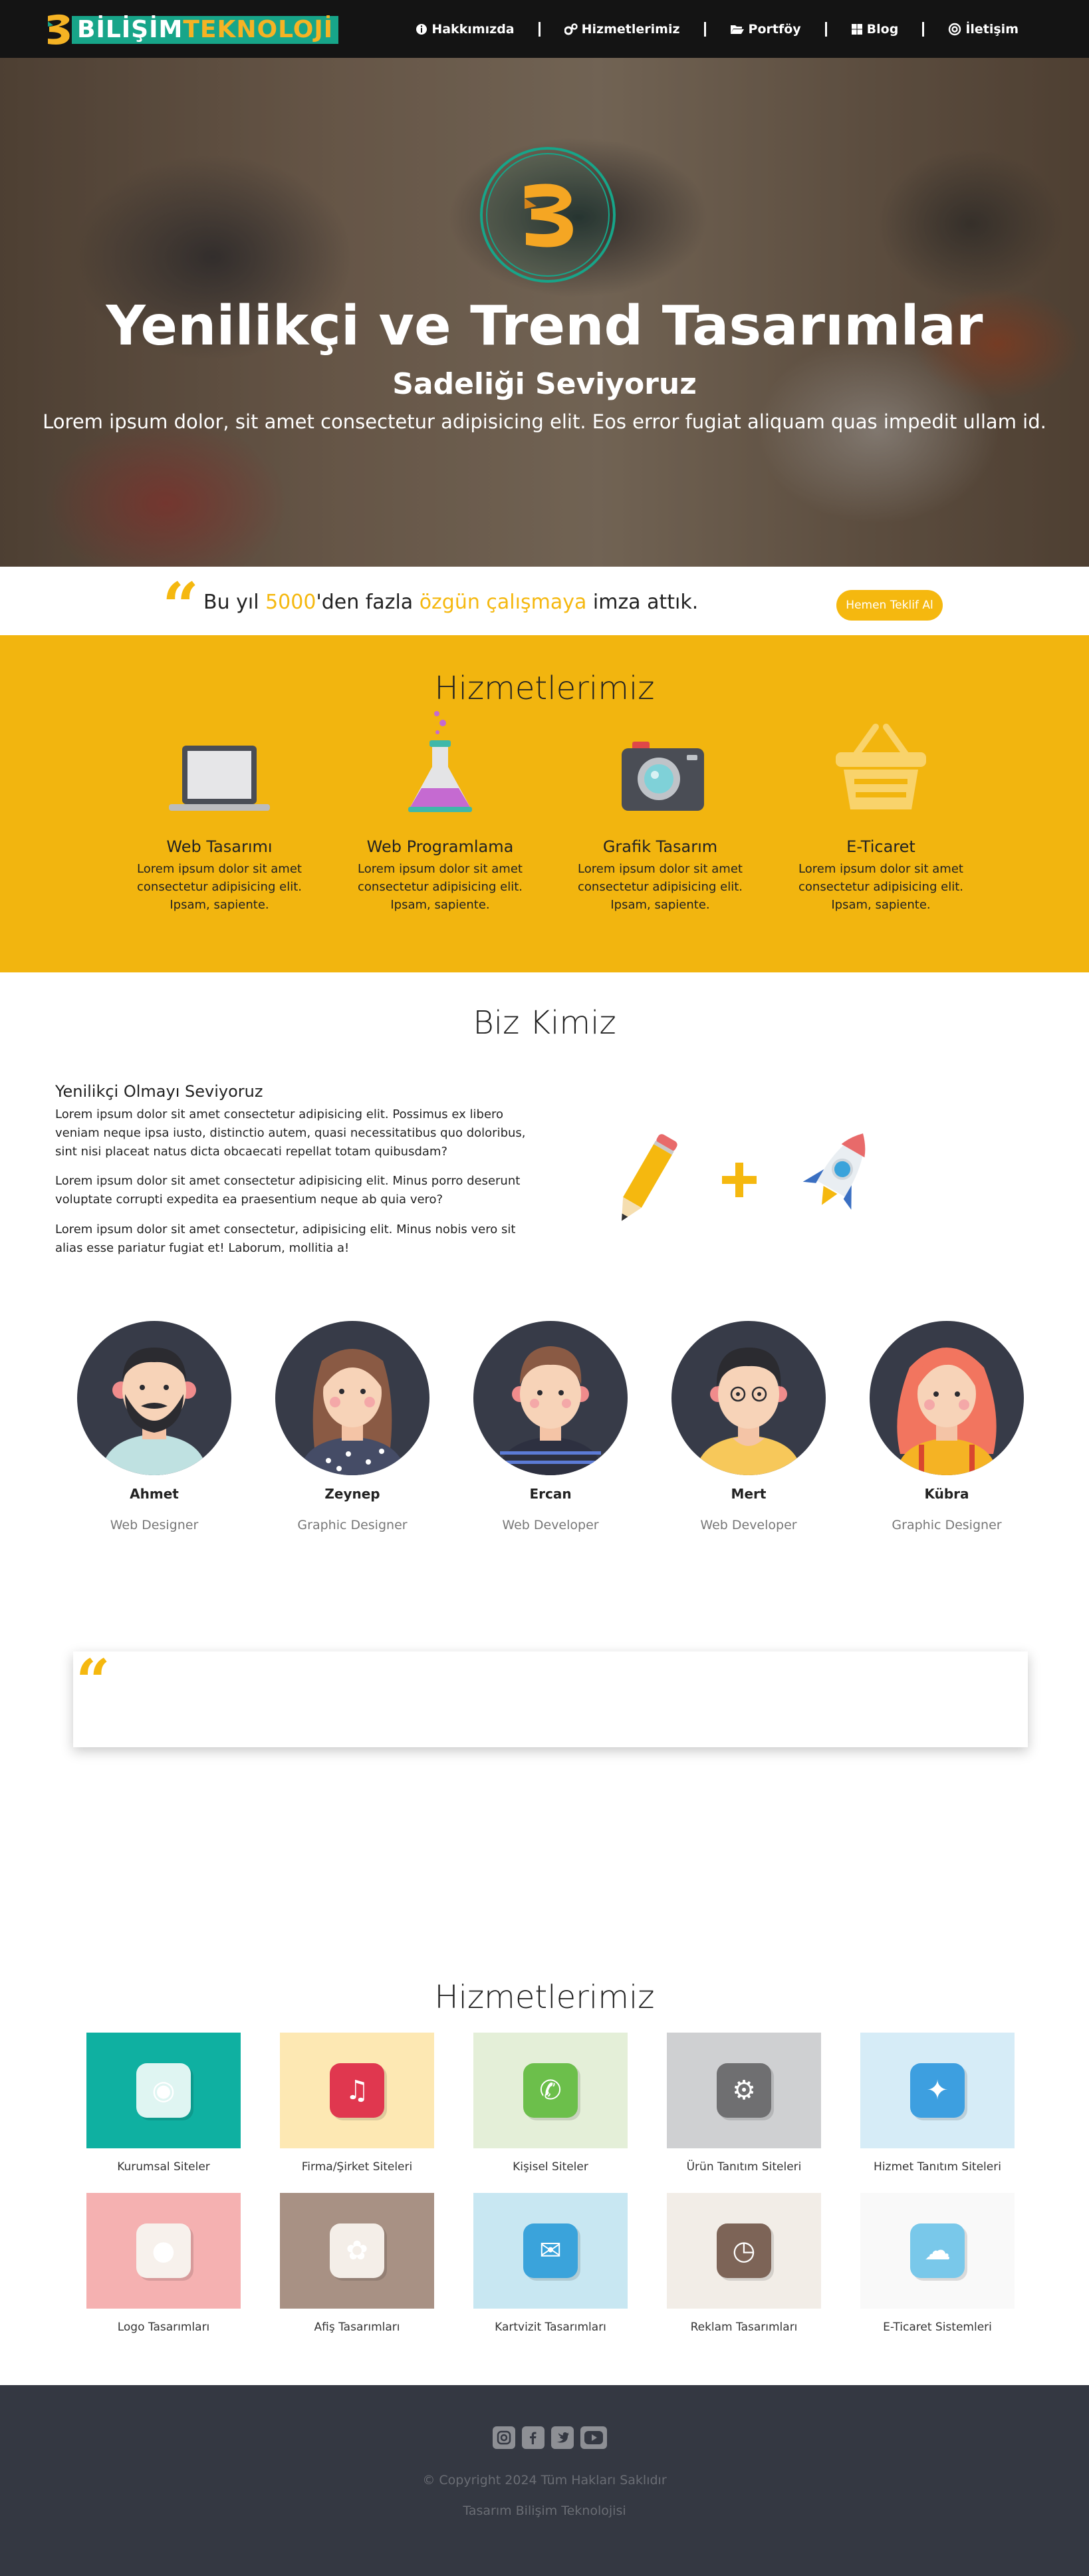  I want to click on clock-icon: ◷, so click(744, 2250).